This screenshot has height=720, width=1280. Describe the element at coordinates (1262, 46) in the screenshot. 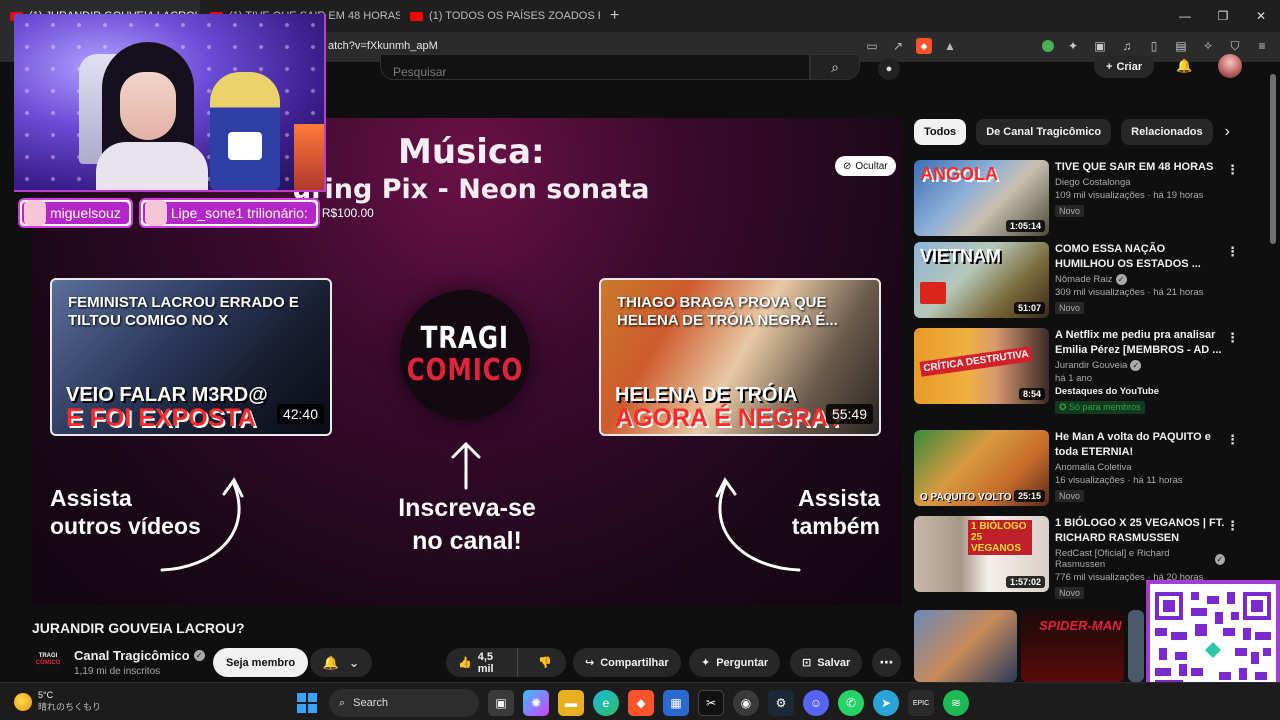

I see `menu-icon: ≡` at that location.